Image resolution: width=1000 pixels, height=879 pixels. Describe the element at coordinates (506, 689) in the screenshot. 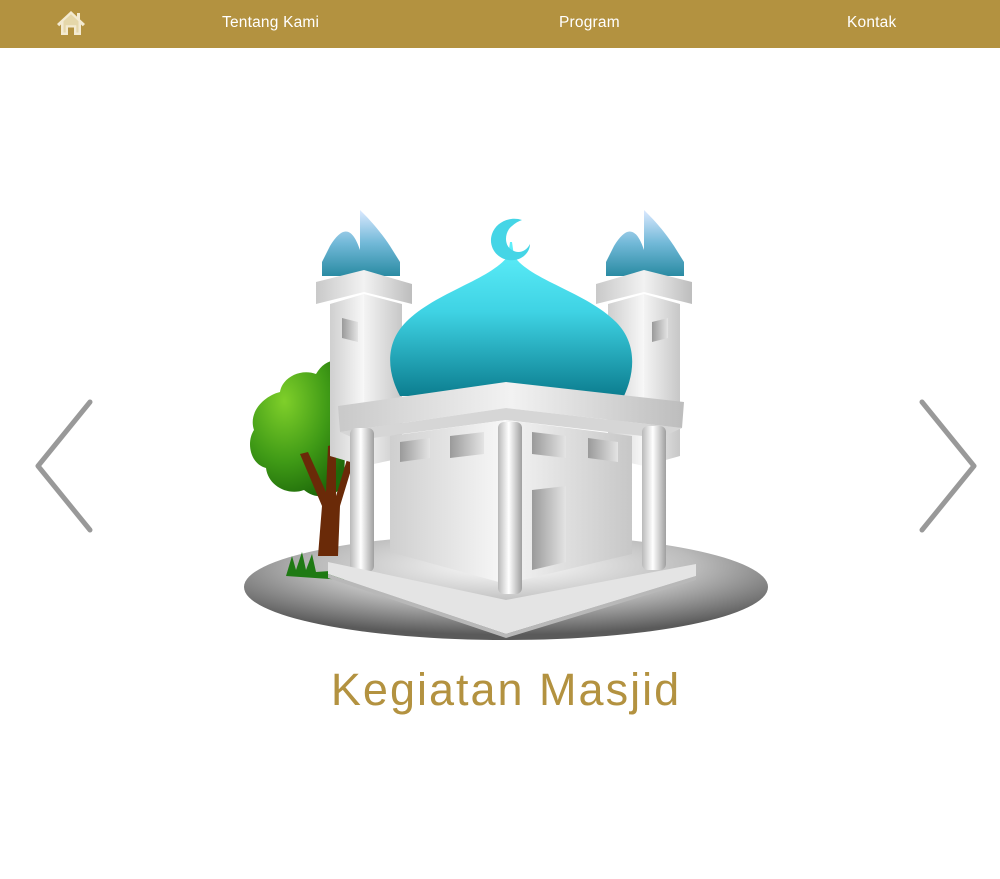

I see `slide-caption: Kegiatan Masjid` at that location.